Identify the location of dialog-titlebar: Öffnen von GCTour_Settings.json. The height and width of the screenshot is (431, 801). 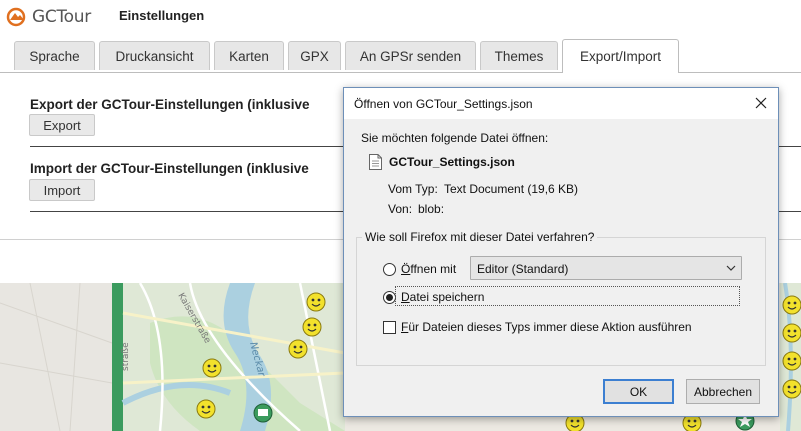
(561, 103).